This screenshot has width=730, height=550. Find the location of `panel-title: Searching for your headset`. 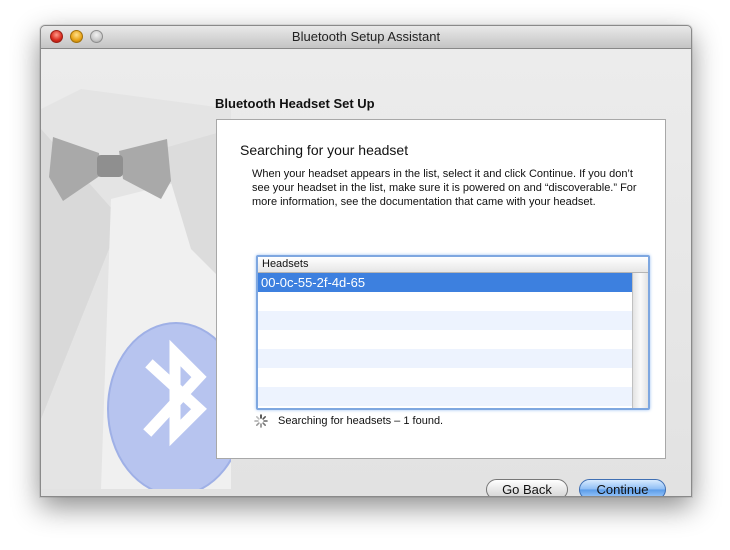

panel-title: Searching for your headset is located at coordinates (324, 150).